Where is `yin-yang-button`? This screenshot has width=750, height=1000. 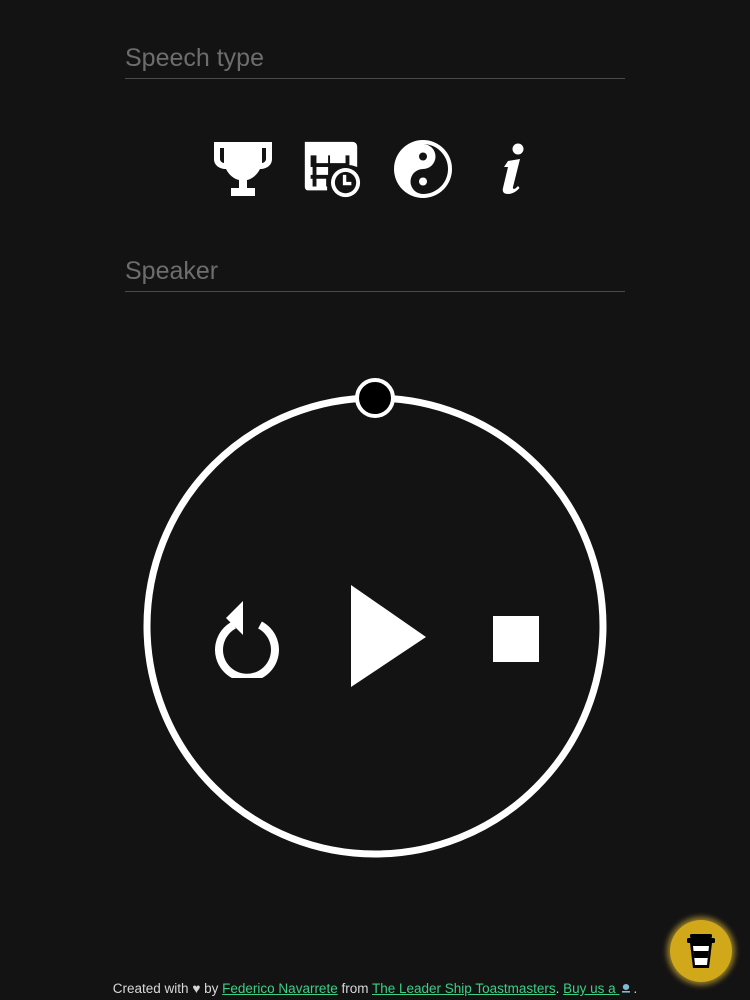 yin-yang-button is located at coordinates (423, 169).